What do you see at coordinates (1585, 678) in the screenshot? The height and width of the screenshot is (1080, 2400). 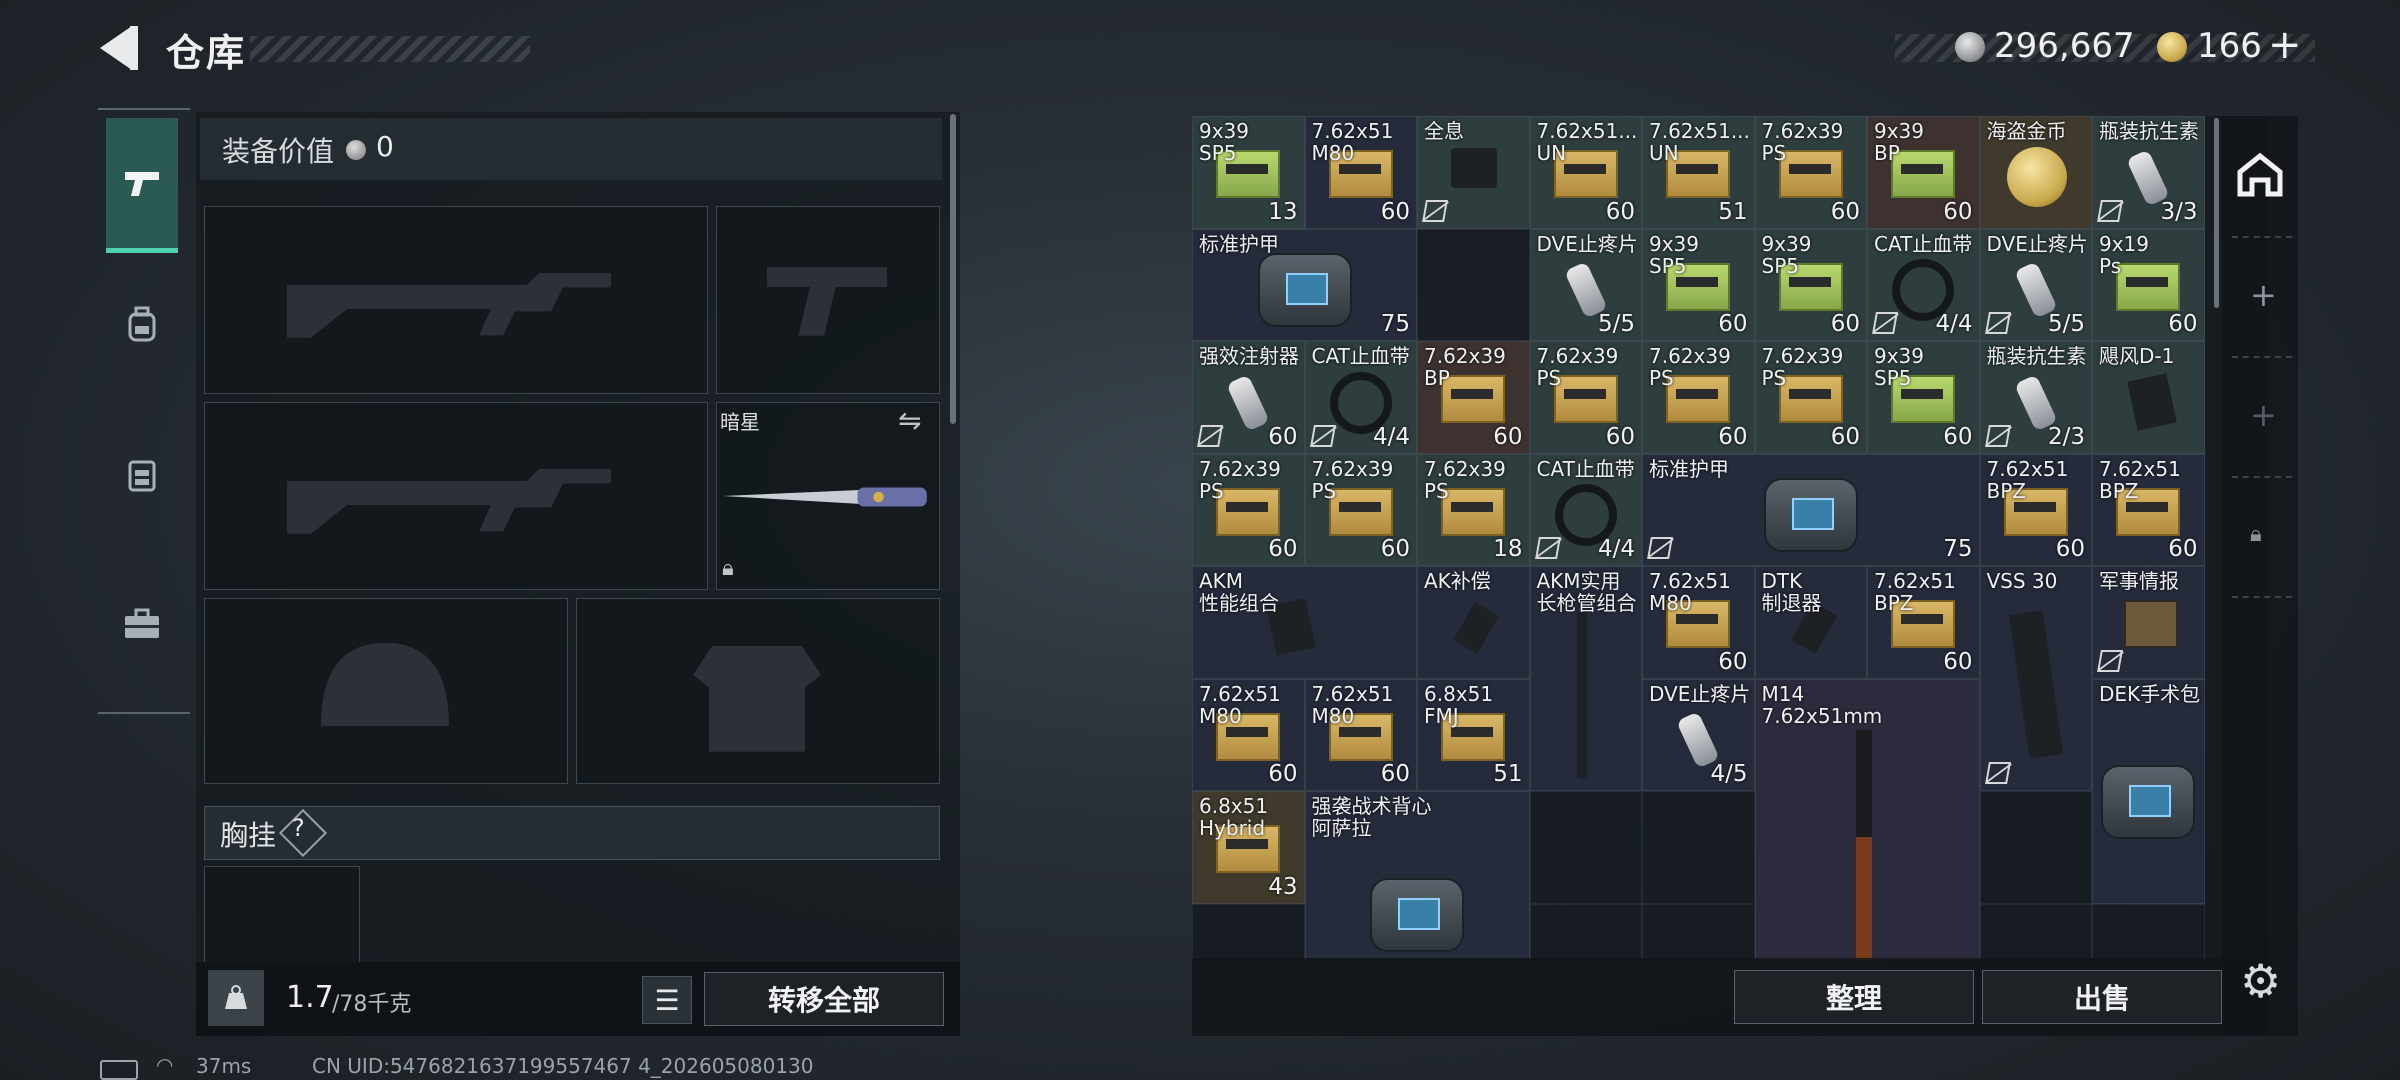 I see `inventory-item: AKM实用 长枪管组合` at bounding box center [1585, 678].